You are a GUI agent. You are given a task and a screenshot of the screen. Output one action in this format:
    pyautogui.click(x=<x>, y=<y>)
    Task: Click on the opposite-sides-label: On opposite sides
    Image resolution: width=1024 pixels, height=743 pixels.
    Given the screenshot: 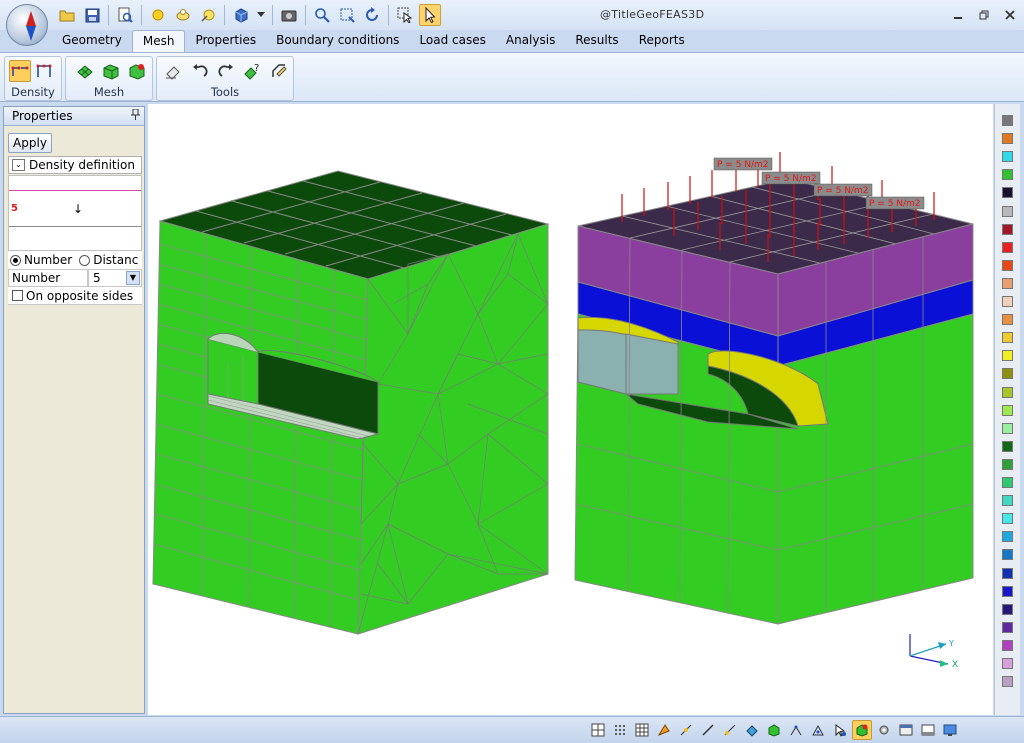 What is the action you would take?
    pyautogui.click(x=79, y=296)
    